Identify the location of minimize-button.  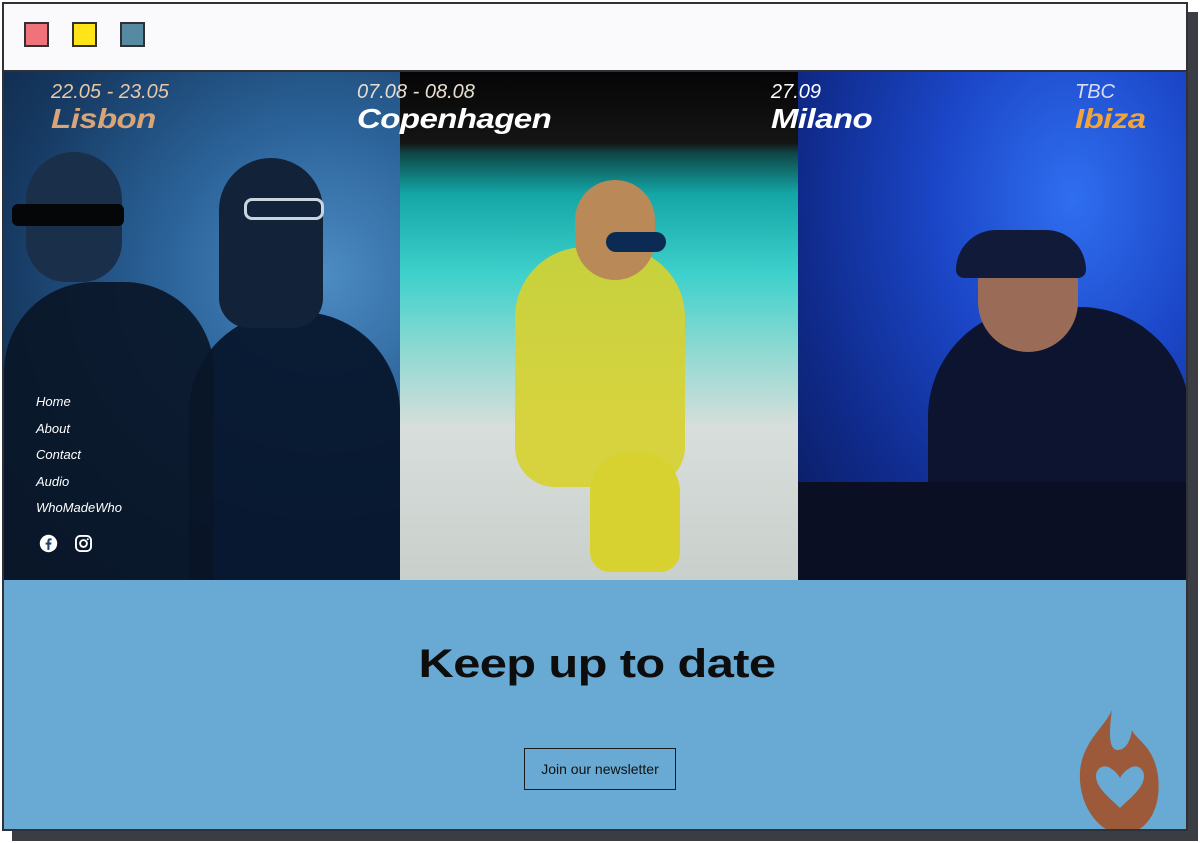
(84, 34).